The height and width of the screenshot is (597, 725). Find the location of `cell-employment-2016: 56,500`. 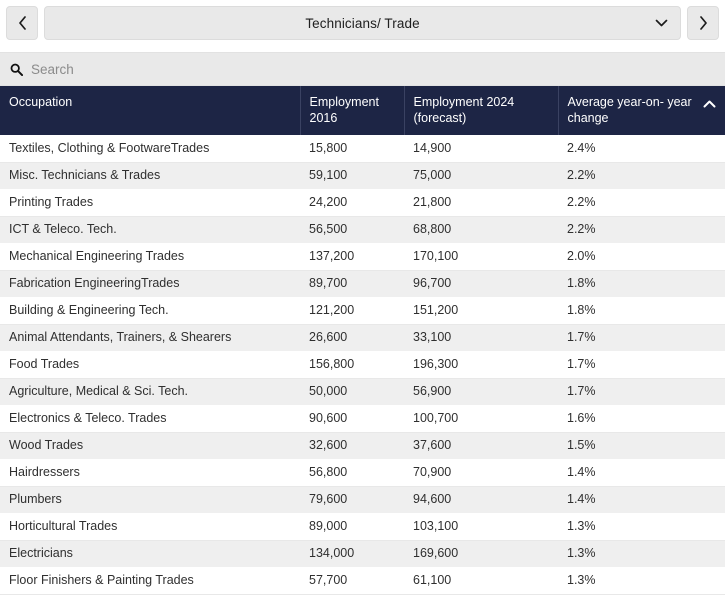

cell-employment-2016: 56,500 is located at coordinates (352, 230).